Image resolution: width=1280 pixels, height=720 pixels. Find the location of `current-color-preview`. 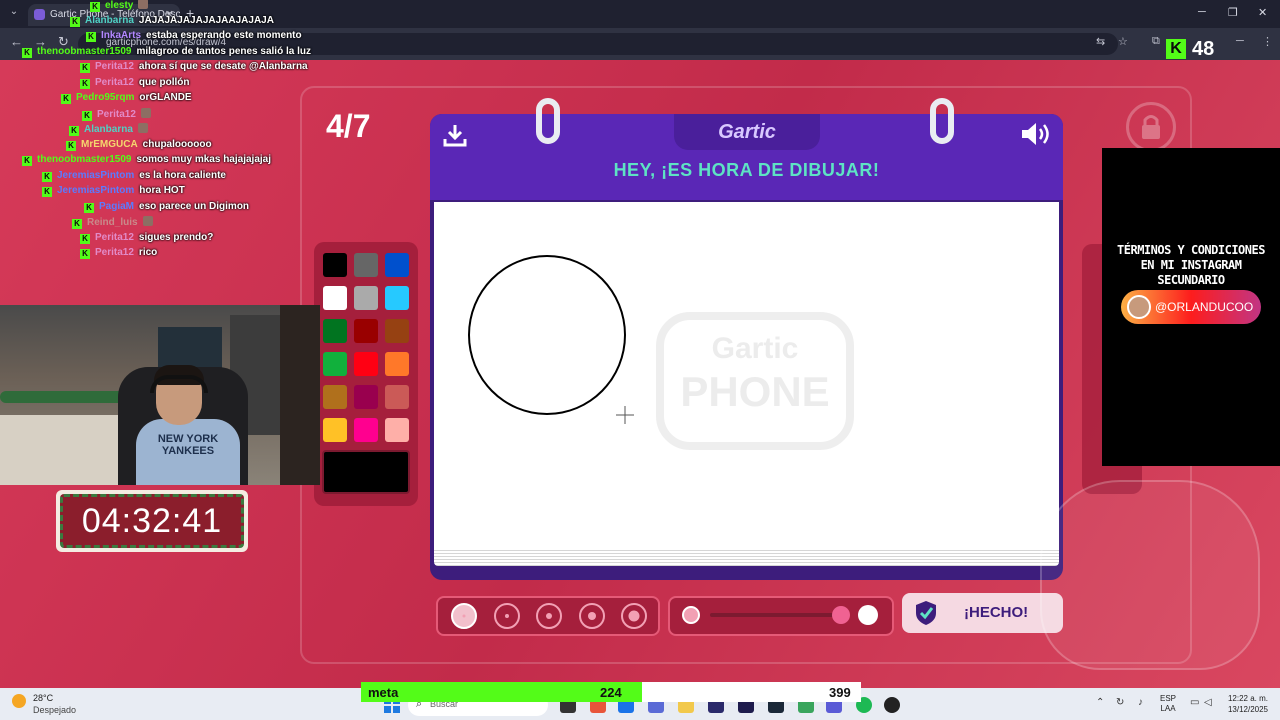

current-color-preview is located at coordinates (366, 472).